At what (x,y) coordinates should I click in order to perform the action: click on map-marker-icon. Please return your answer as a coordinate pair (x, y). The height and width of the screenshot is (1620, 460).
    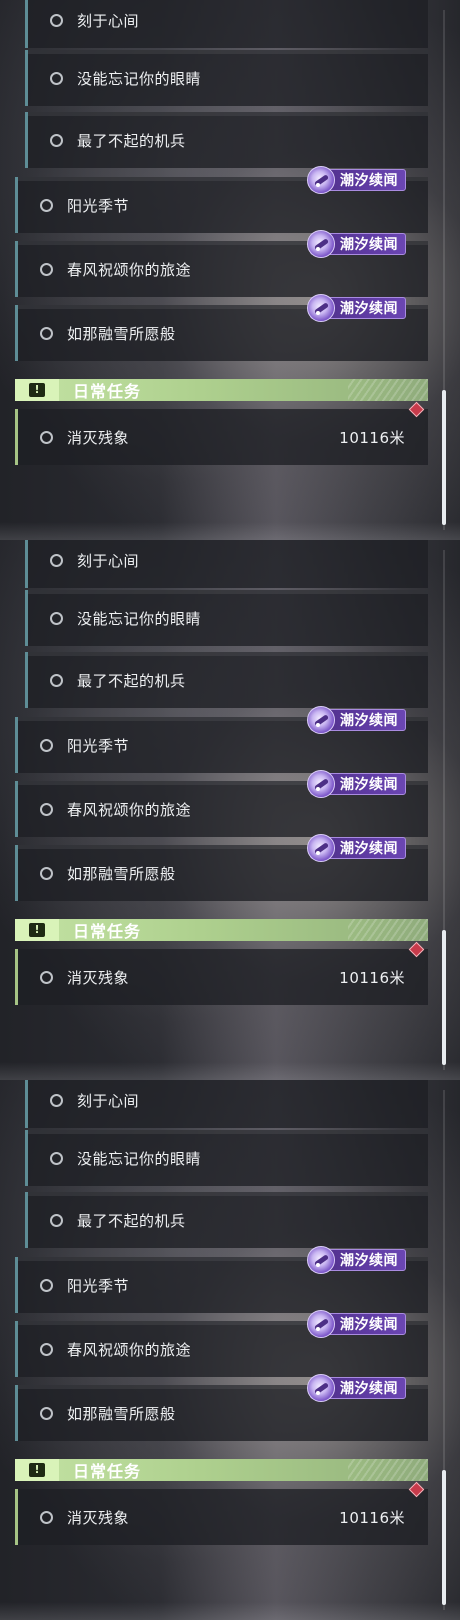
    Looking at the image, I should click on (416, 949).